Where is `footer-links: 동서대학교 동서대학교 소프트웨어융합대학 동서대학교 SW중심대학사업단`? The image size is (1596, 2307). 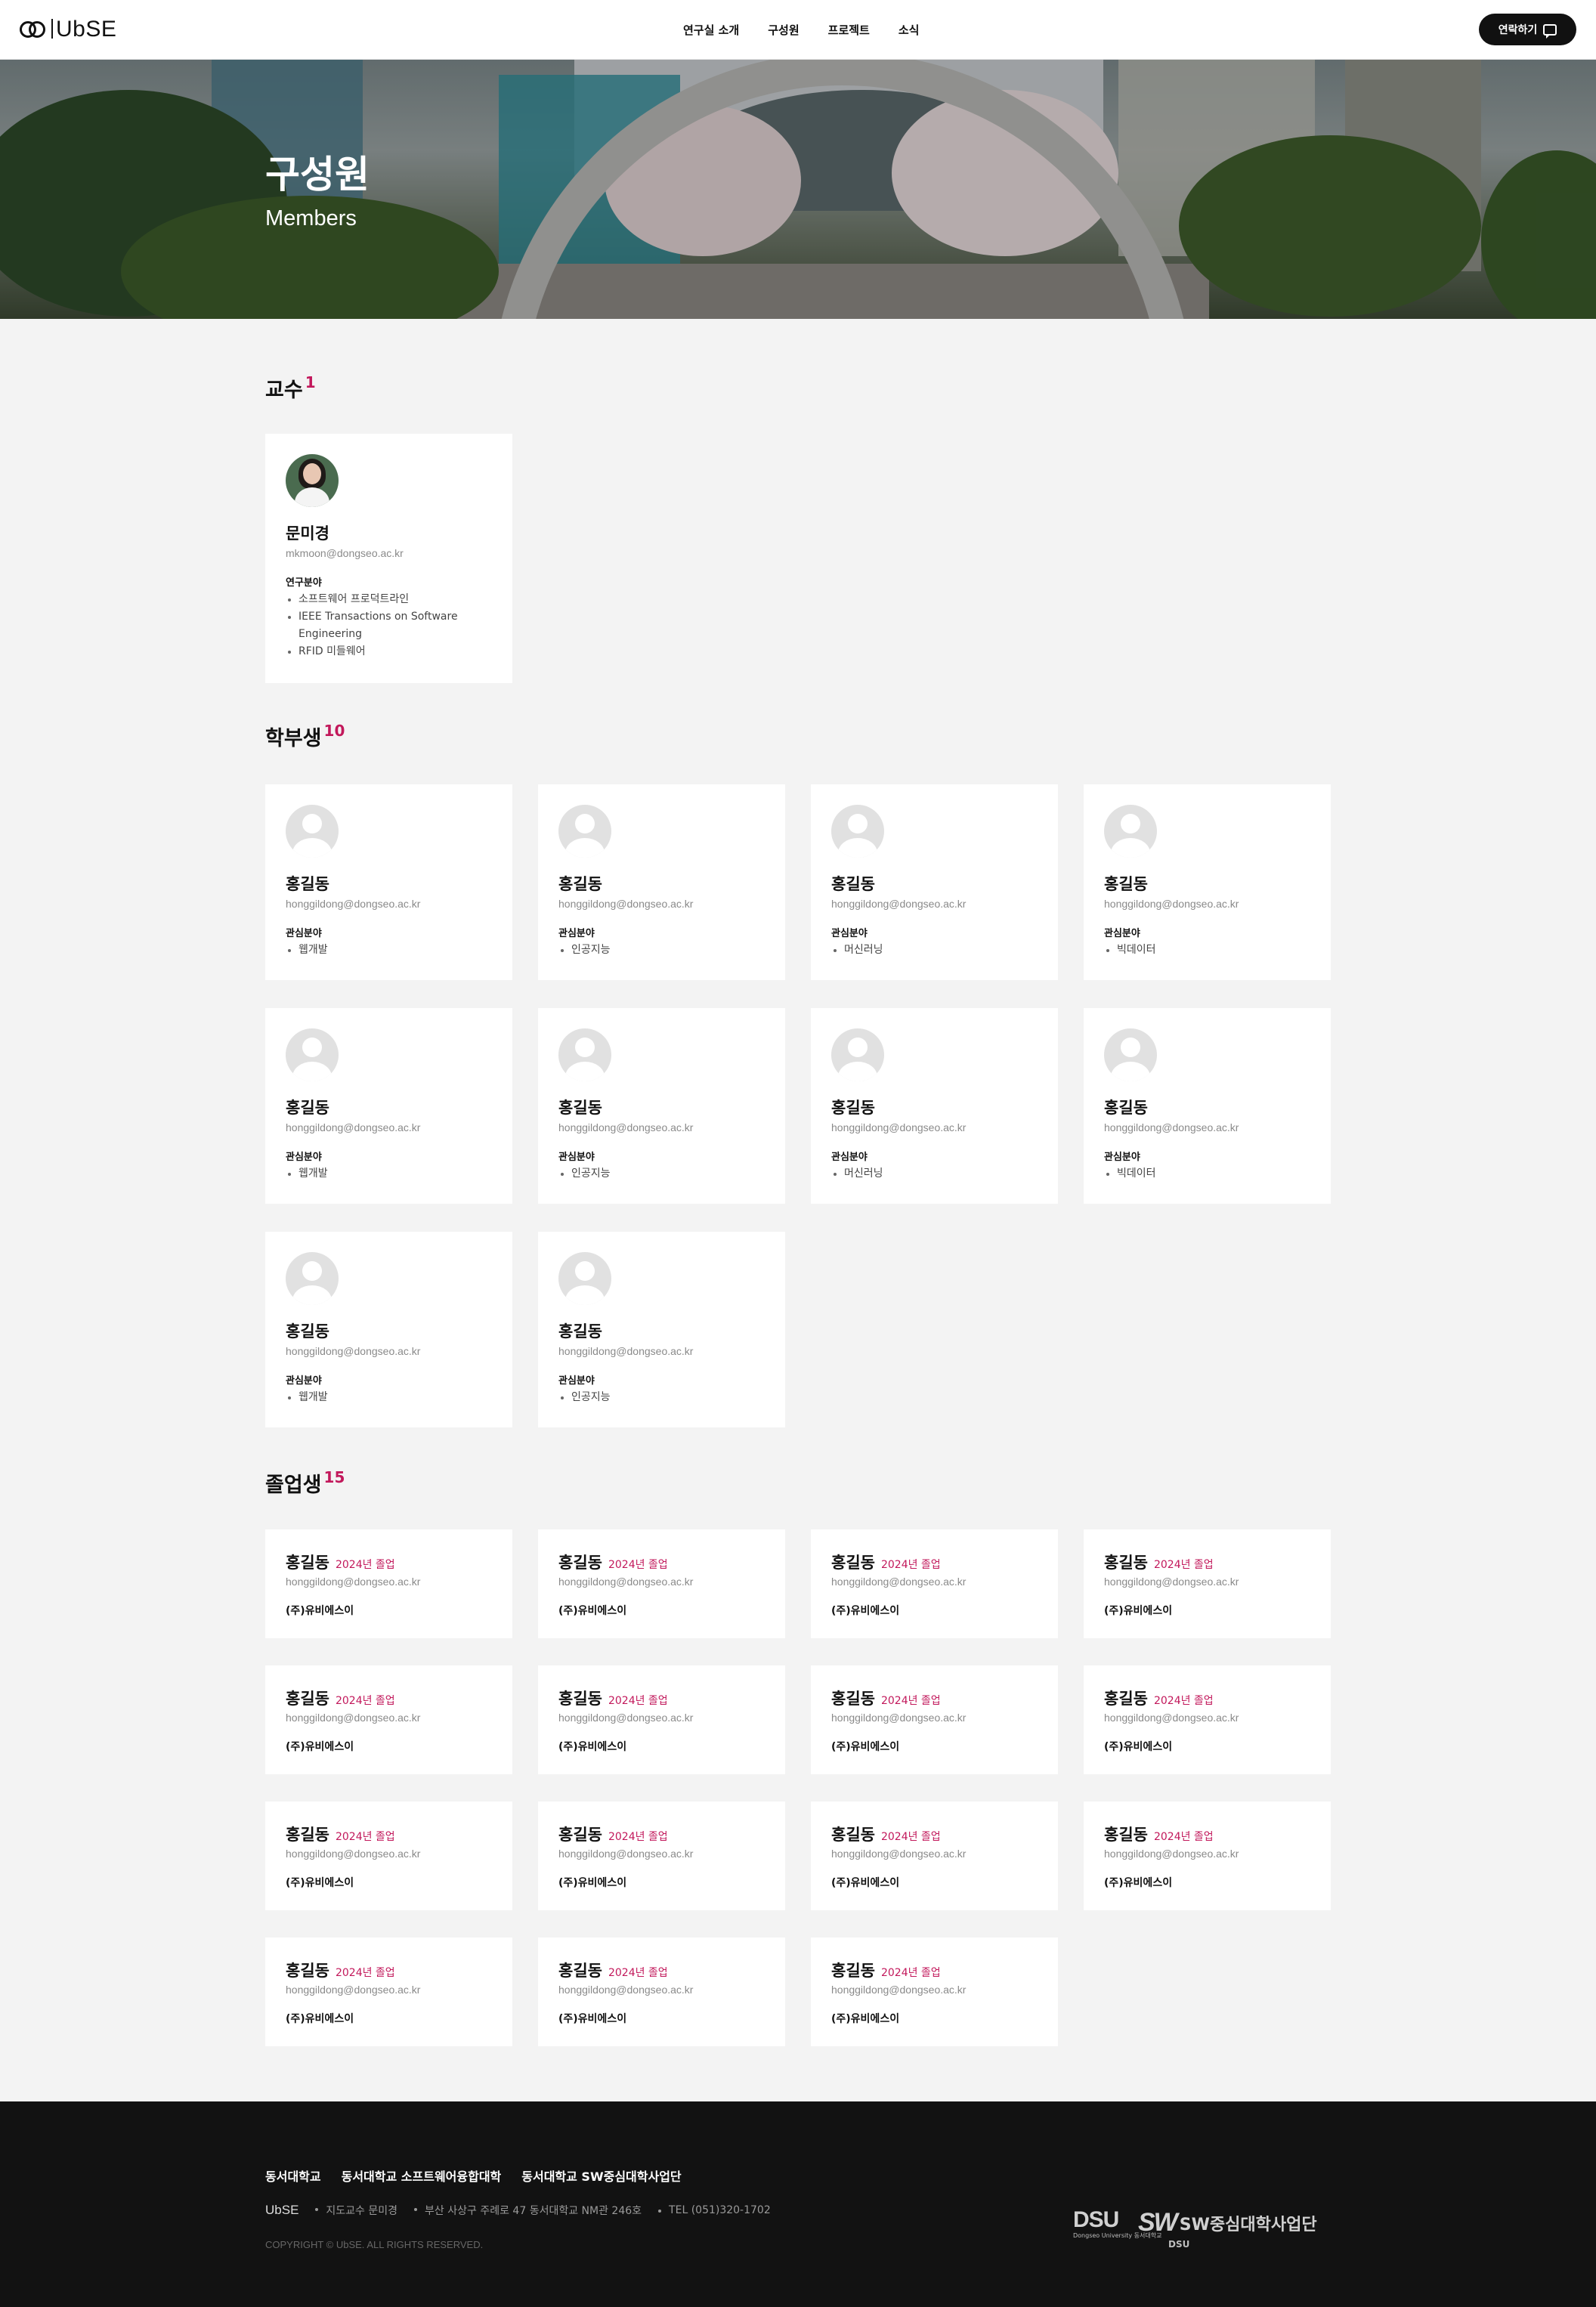 footer-links: 동서대학교 동서대학교 소프트웨어융합대학 동서대학교 SW중심대학사업단 is located at coordinates (473, 2175).